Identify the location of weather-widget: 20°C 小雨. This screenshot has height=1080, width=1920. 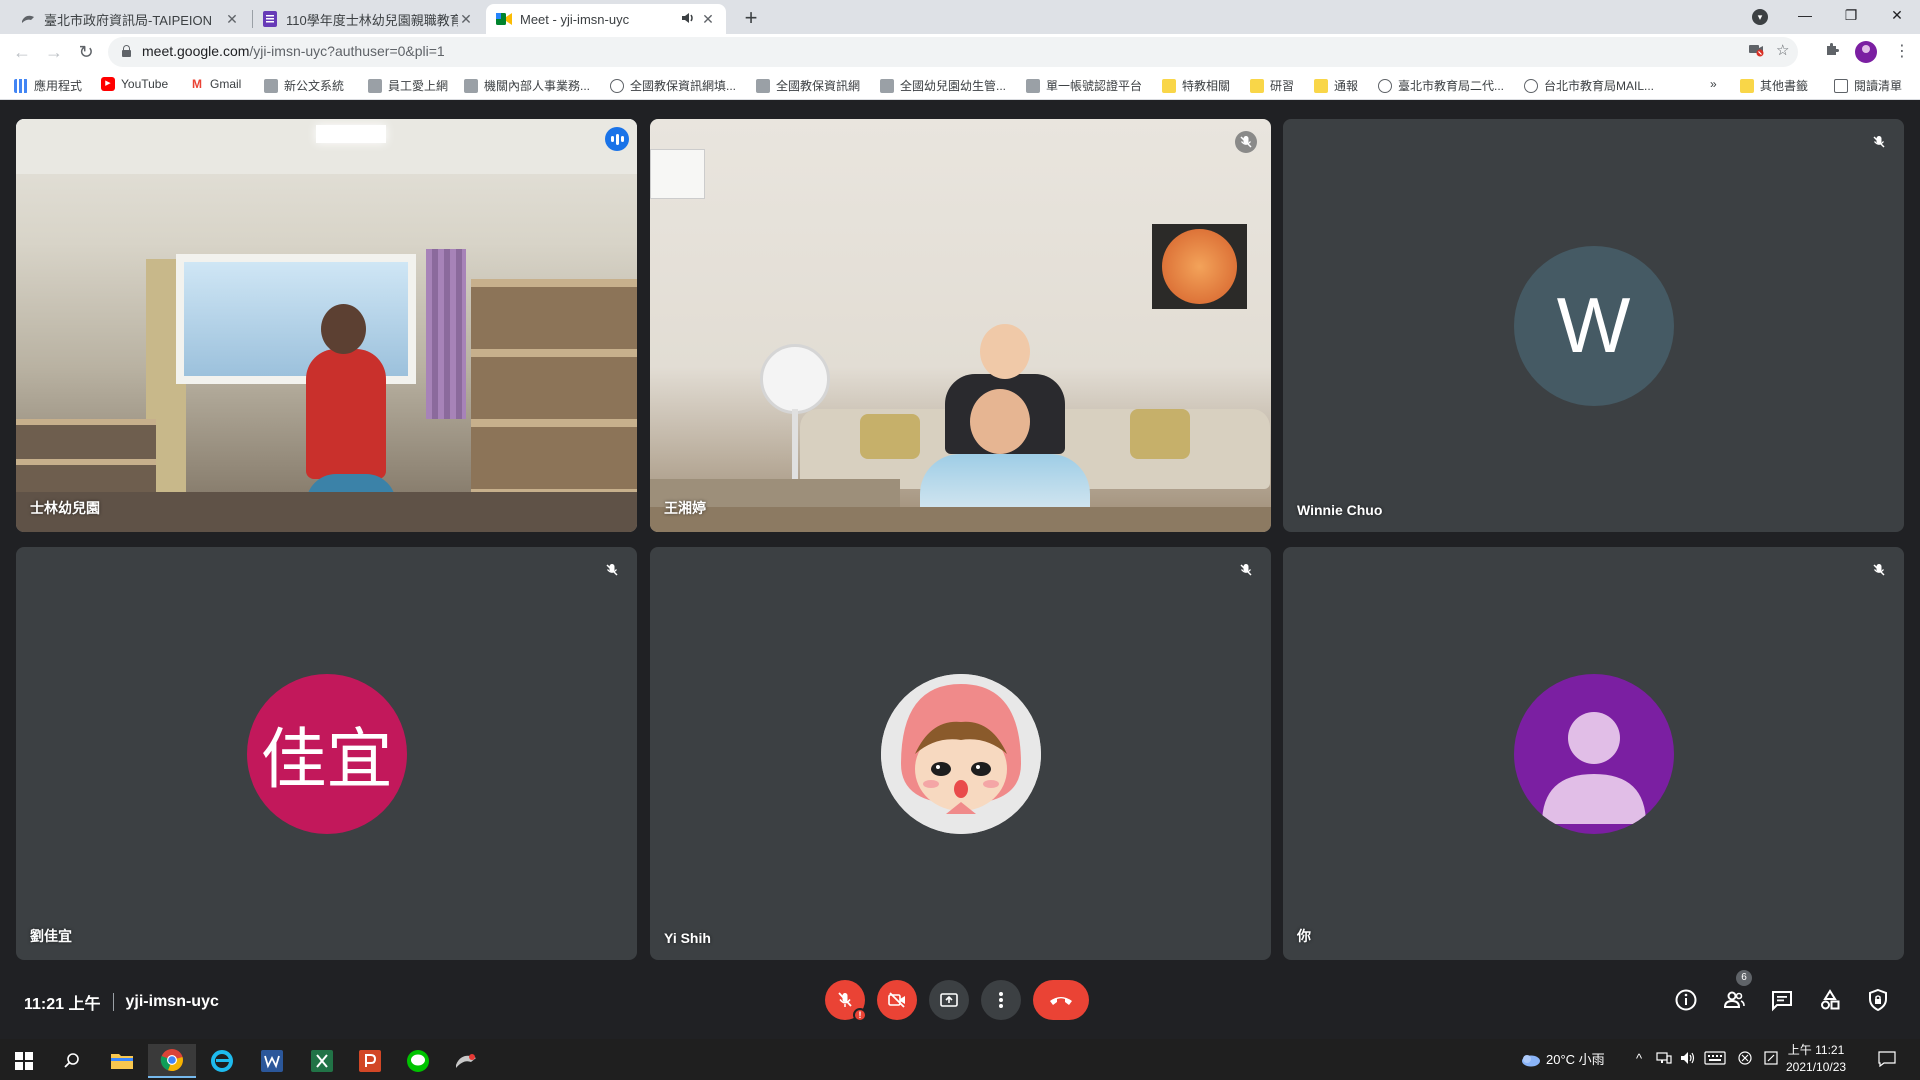
(1562, 1059).